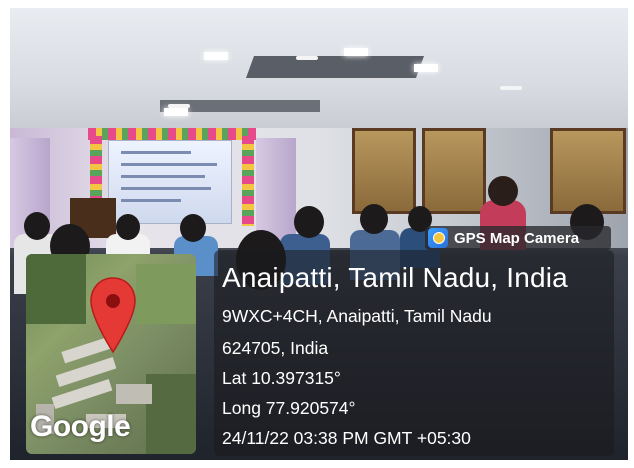 The height and width of the screenshot is (468, 634). I want to click on address-line-2: 624705, India, so click(275, 348).